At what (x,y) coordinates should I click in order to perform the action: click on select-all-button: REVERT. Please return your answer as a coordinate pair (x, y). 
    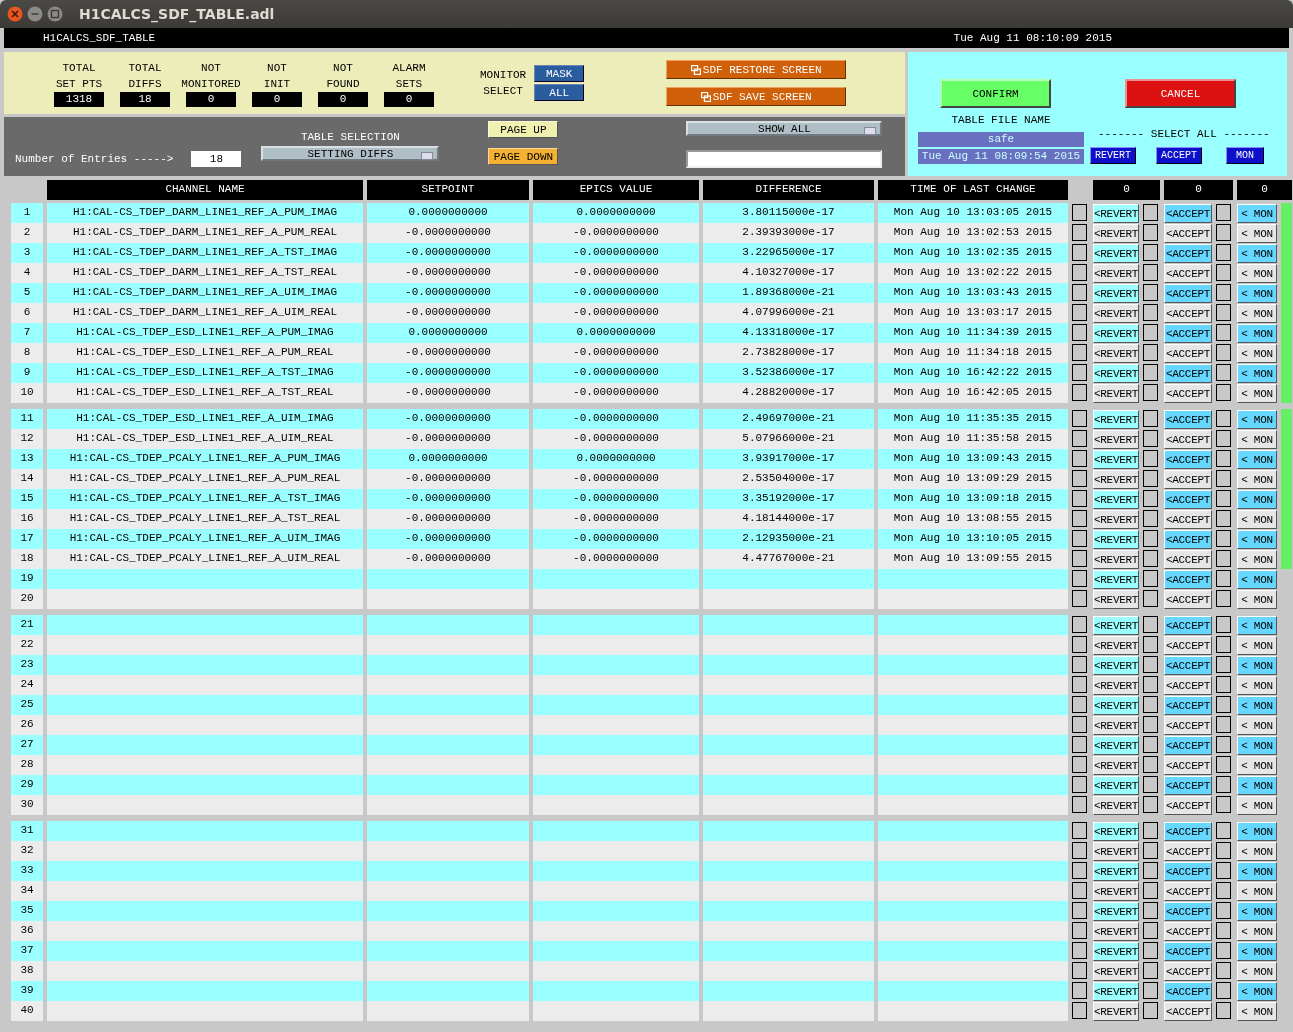
    Looking at the image, I should click on (1113, 155).